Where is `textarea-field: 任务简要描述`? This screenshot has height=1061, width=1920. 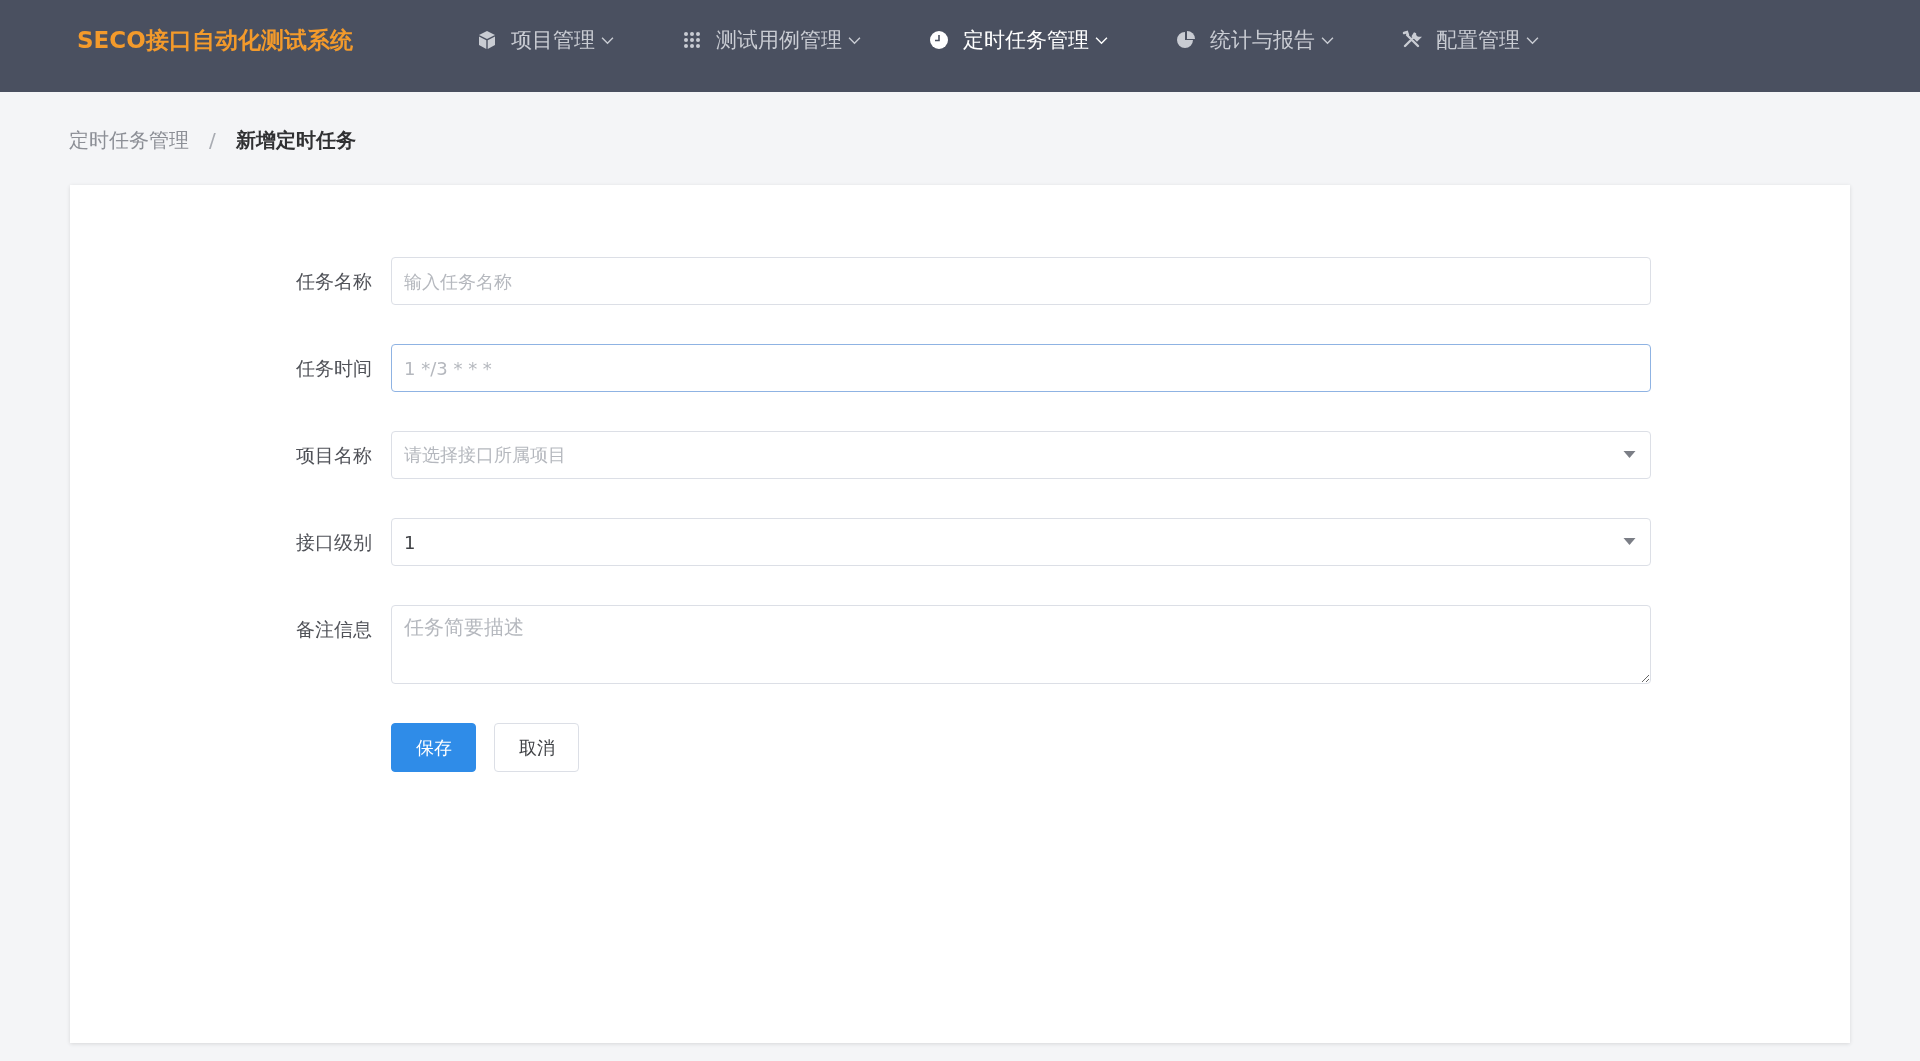
textarea-field: 任务简要描述 is located at coordinates (1021, 644).